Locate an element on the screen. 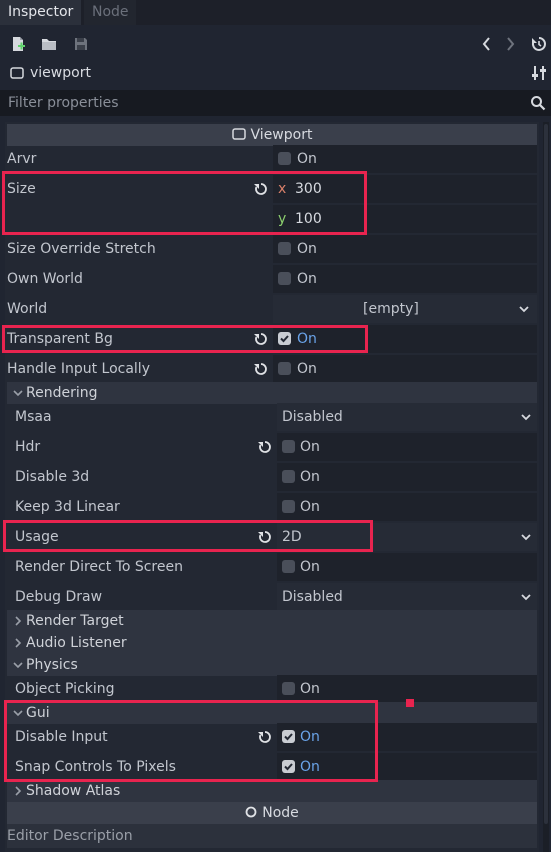 The image size is (551, 852). object-properties-icon is located at coordinates (539, 73).